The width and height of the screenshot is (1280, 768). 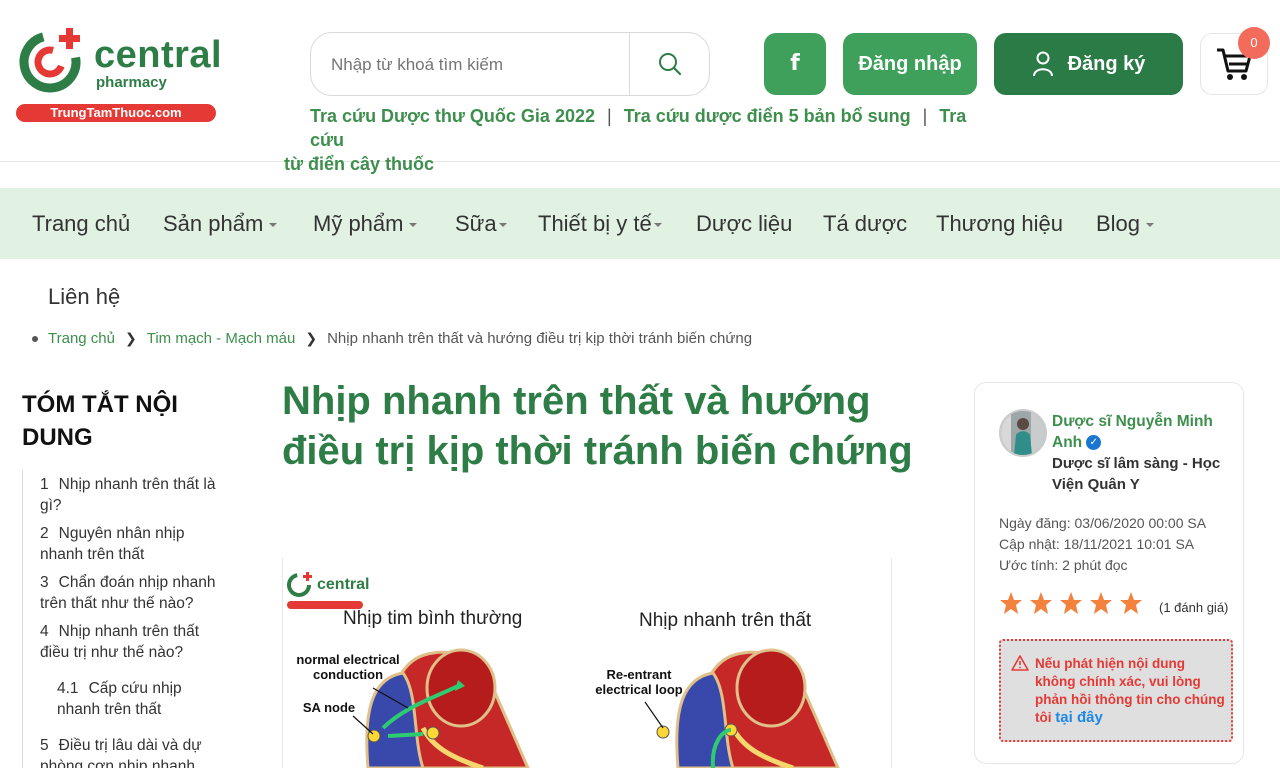 What do you see at coordinates (481, 223) in the screenshot?
I see `nav-item-milk: Sữa` at bounding box center [481, 223].